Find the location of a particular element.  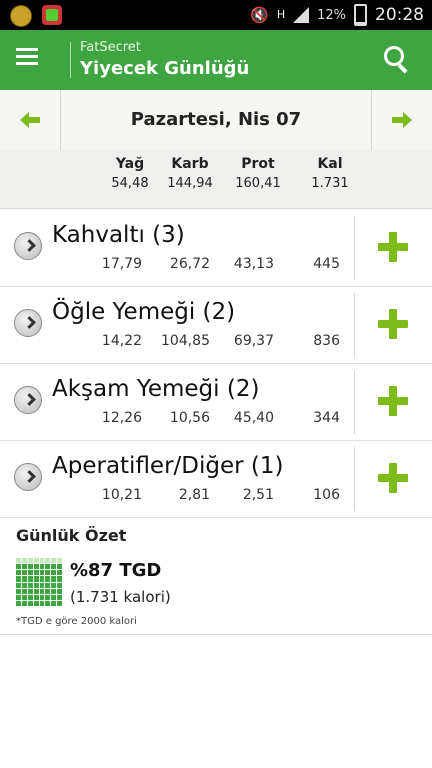

previous-day-button is located at coordinates (30, 120).